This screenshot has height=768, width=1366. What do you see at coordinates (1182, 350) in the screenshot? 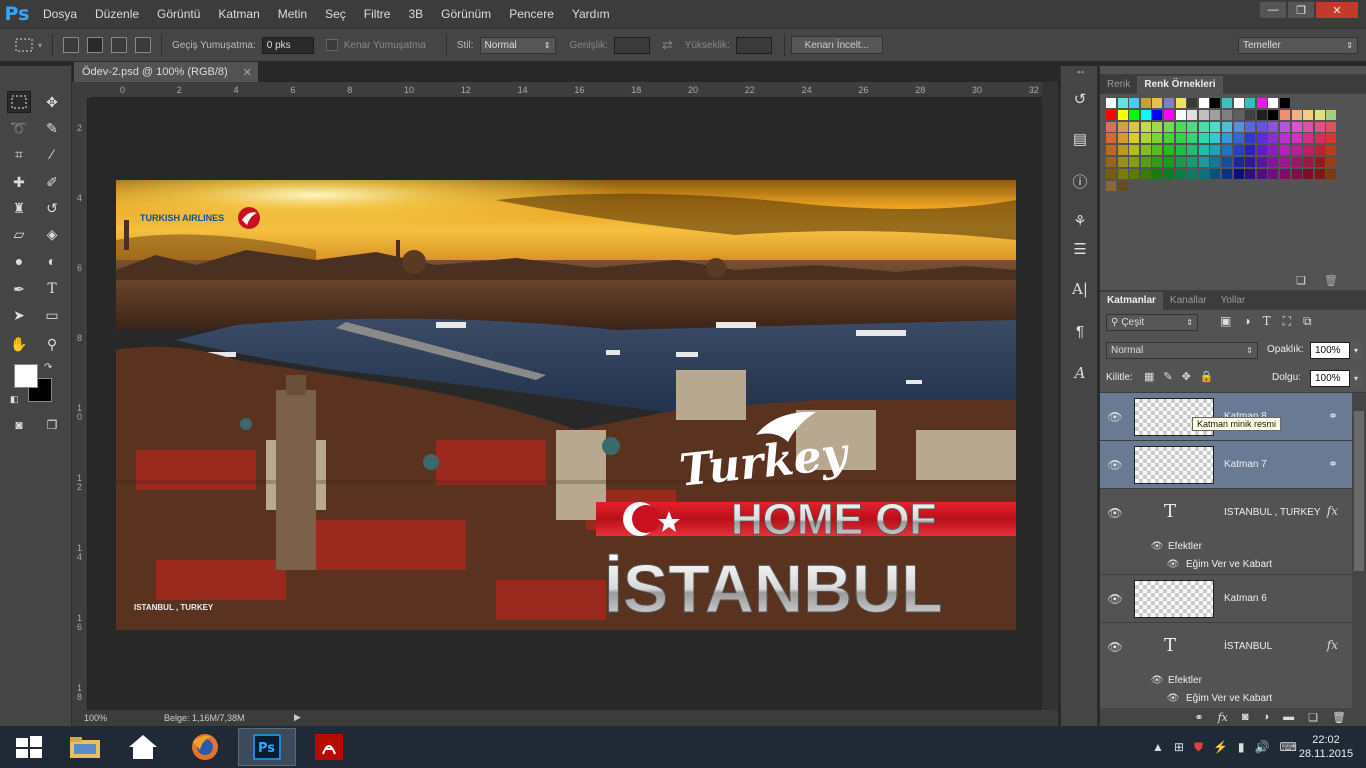
I see `blend-mode-select: Normal ⇕` at bounding box center [1182, 350].